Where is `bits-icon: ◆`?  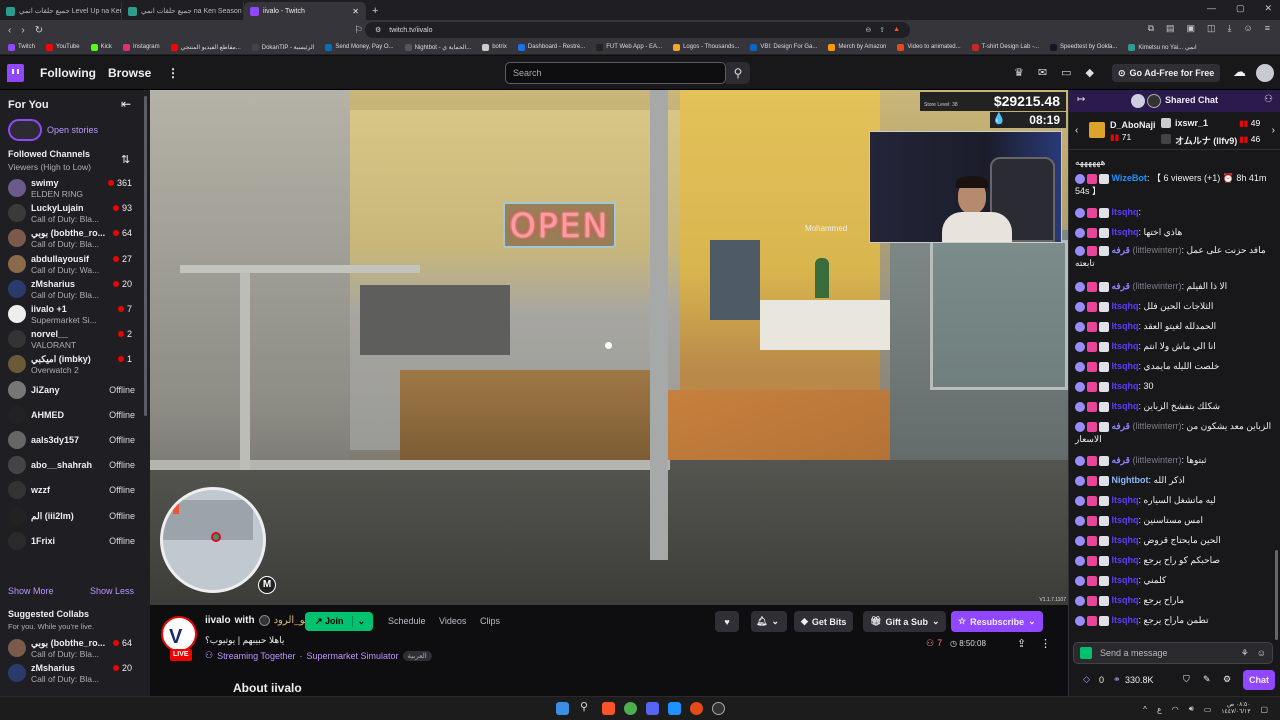
bits-icon: ◆ is located at coordinates (1090, 72).